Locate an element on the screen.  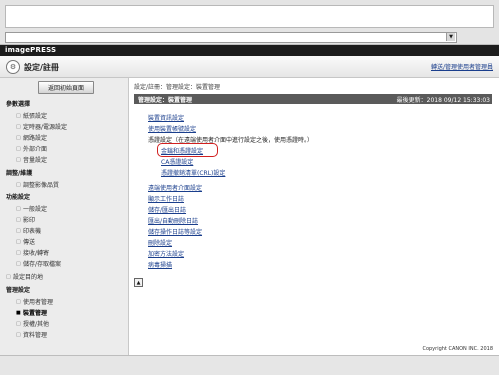
logo-bar: imagePRESS is located at coordinates (249, 50).